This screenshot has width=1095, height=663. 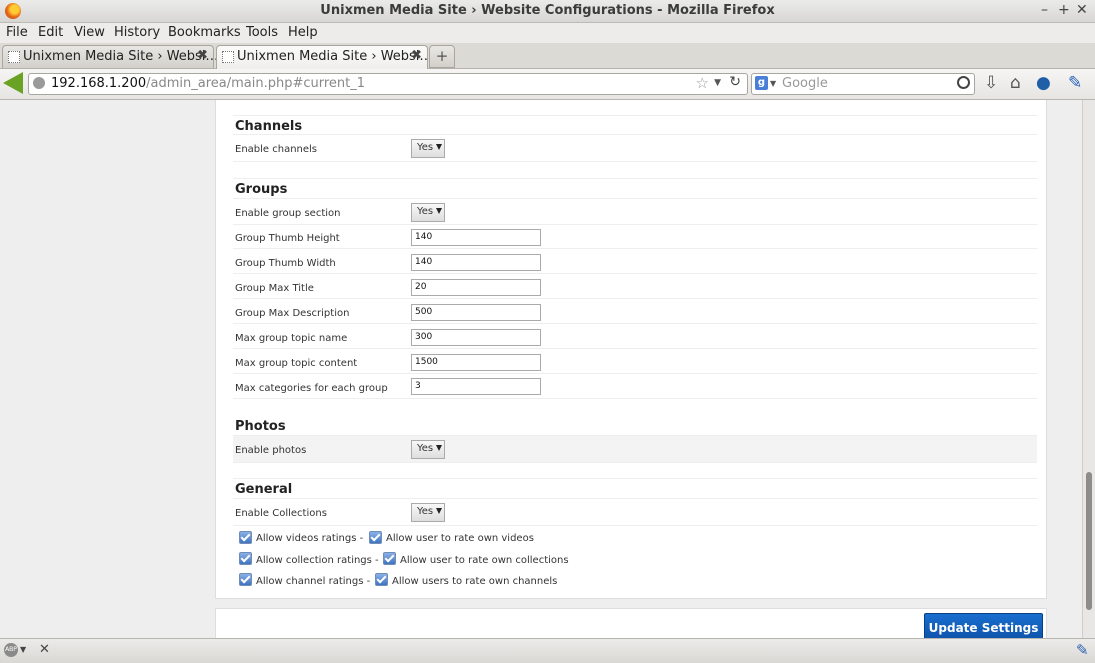 What do you see at coordinates (1082, 650) in the screenshot?
I see `addon-bar-icon: ✎` at bounding box center [1082, 650].